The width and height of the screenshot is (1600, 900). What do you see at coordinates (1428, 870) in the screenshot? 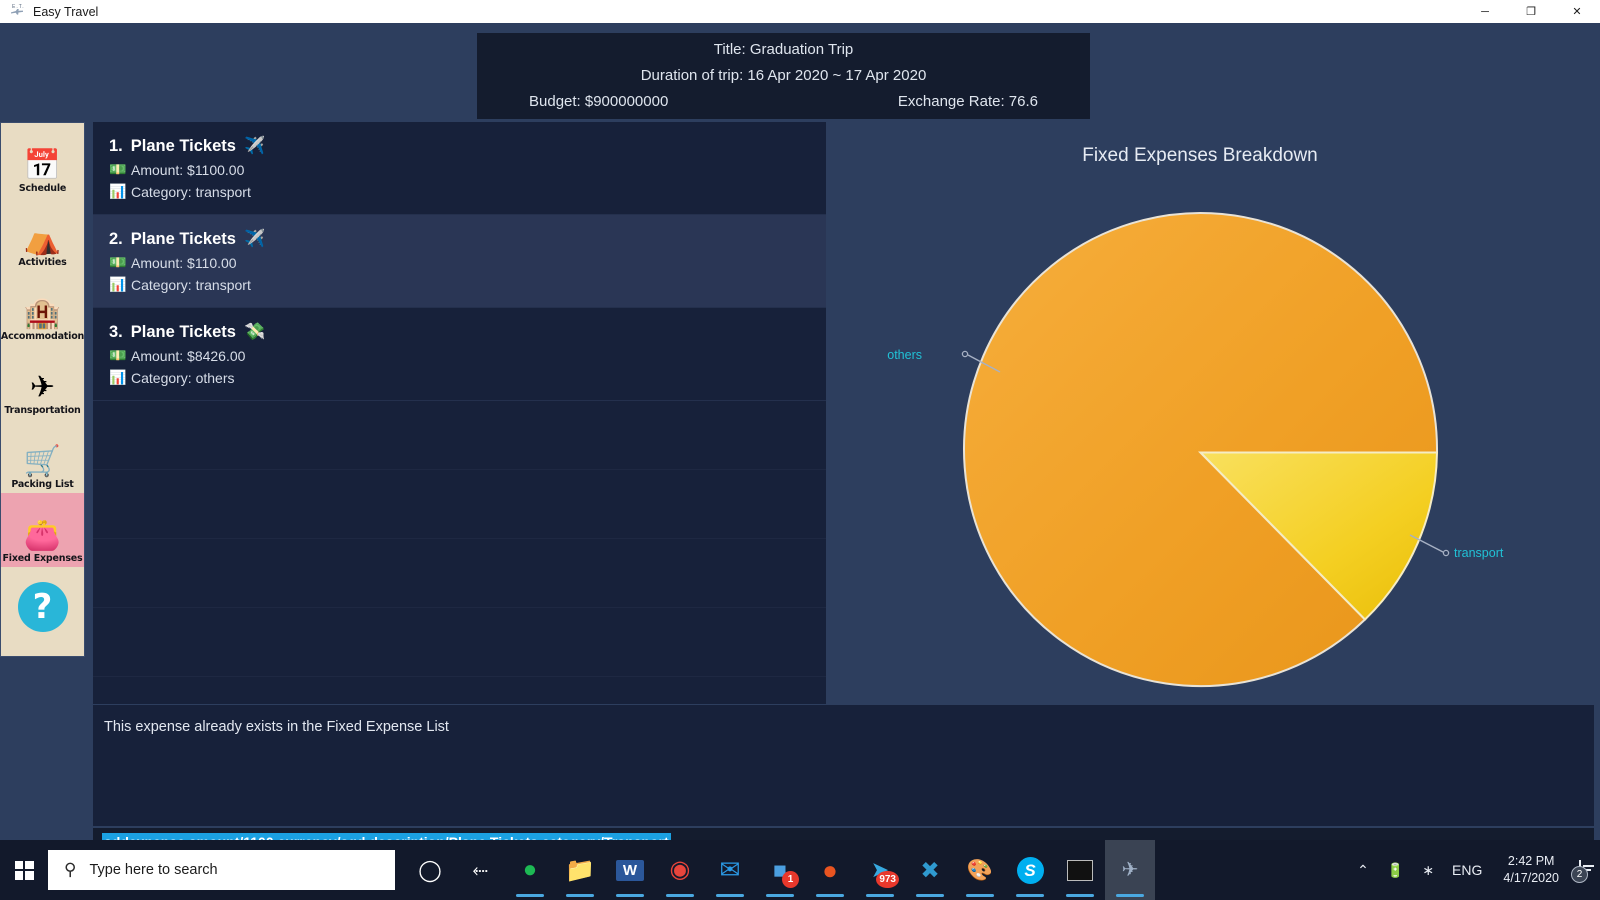
I see `wifi-icon: ∗` at bounding box center [1428, 870].